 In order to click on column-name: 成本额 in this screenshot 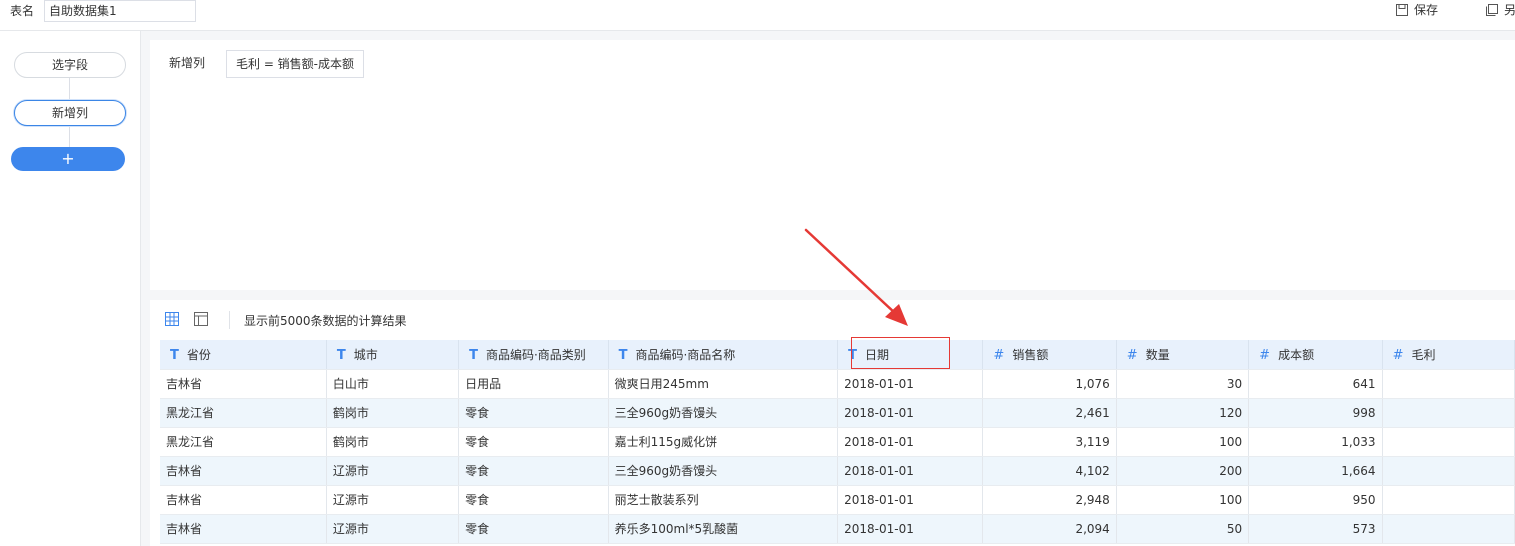, I will do `click(1296, 354)`.